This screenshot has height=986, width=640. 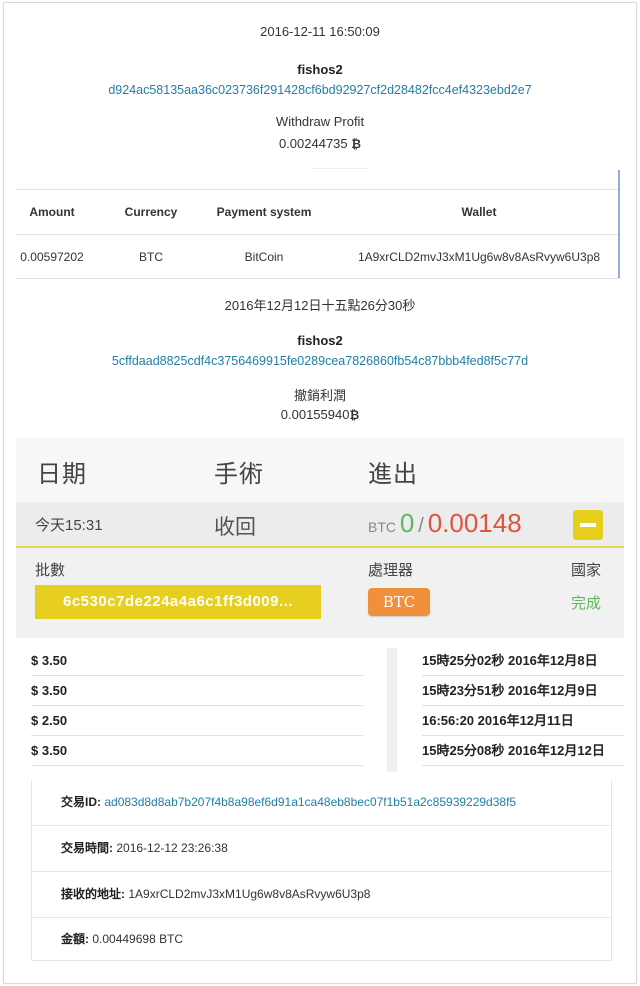 I want to click on tx-time-label: 交易時間: 2016-12-12 23:26:38, so click(x=144, y=848).